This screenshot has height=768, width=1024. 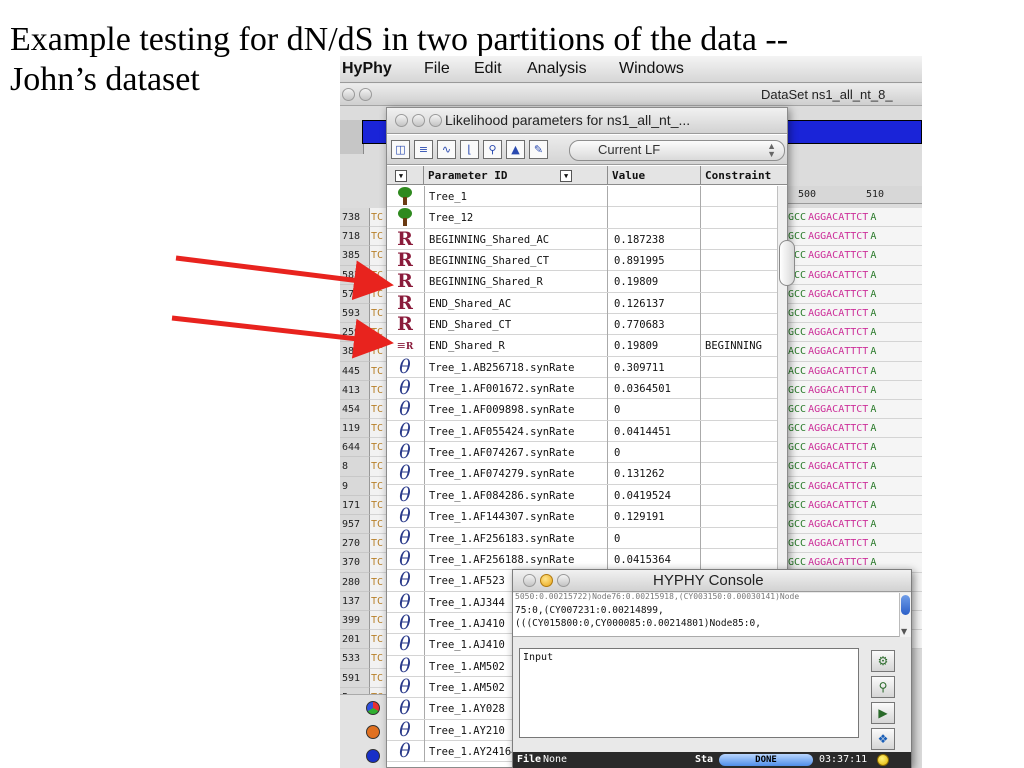 What do you see at coordinates (582, 325) in the screenshot?
I see `table-row: R END_Shared_CT 0.770683` at bounding box center [582, 325].